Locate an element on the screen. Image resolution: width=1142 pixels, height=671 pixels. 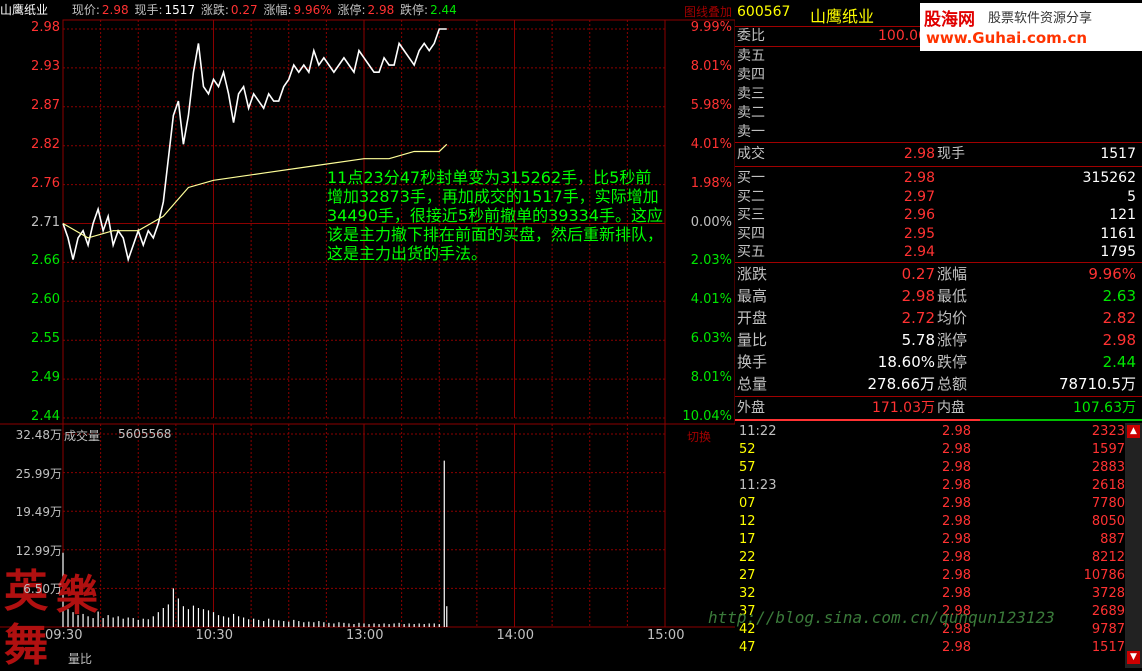
tick-row: 52 2.98 1597 is located at coordinates (930, 450).